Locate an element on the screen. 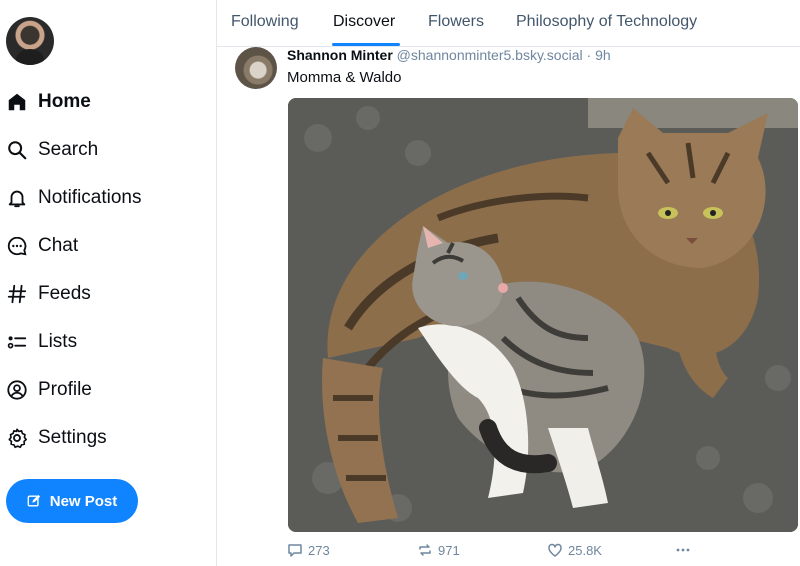 This screenshot has width=800, height=566. nav-item-lists: Lists is located at coordinates (106, 342).